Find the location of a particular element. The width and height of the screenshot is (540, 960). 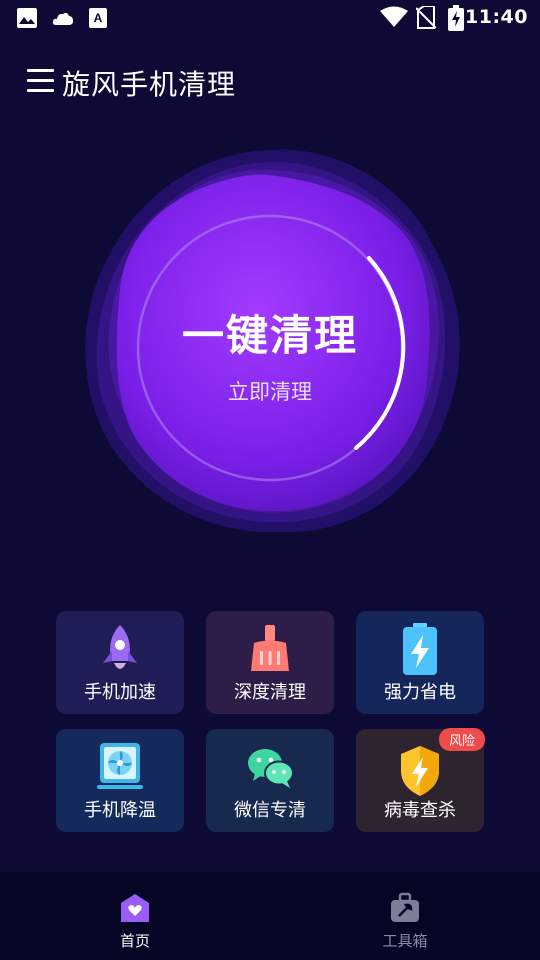

shield-bolt-icon is located at coordinates (420, 771).